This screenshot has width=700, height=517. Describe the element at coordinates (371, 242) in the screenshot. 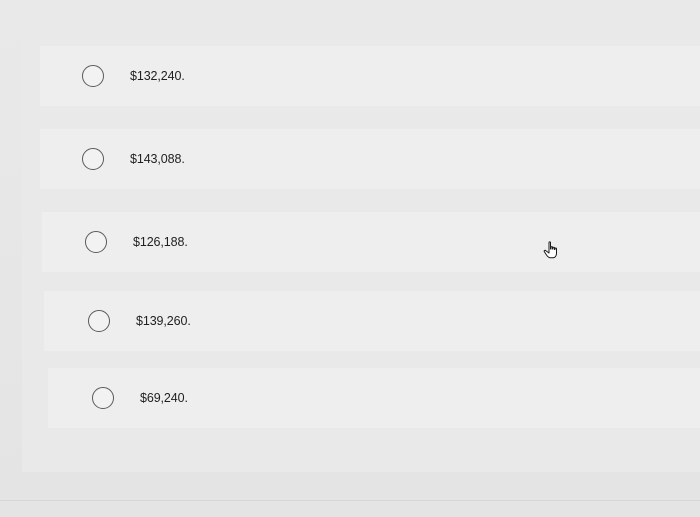

I see `answer-option-3: $126,188.` at that location.